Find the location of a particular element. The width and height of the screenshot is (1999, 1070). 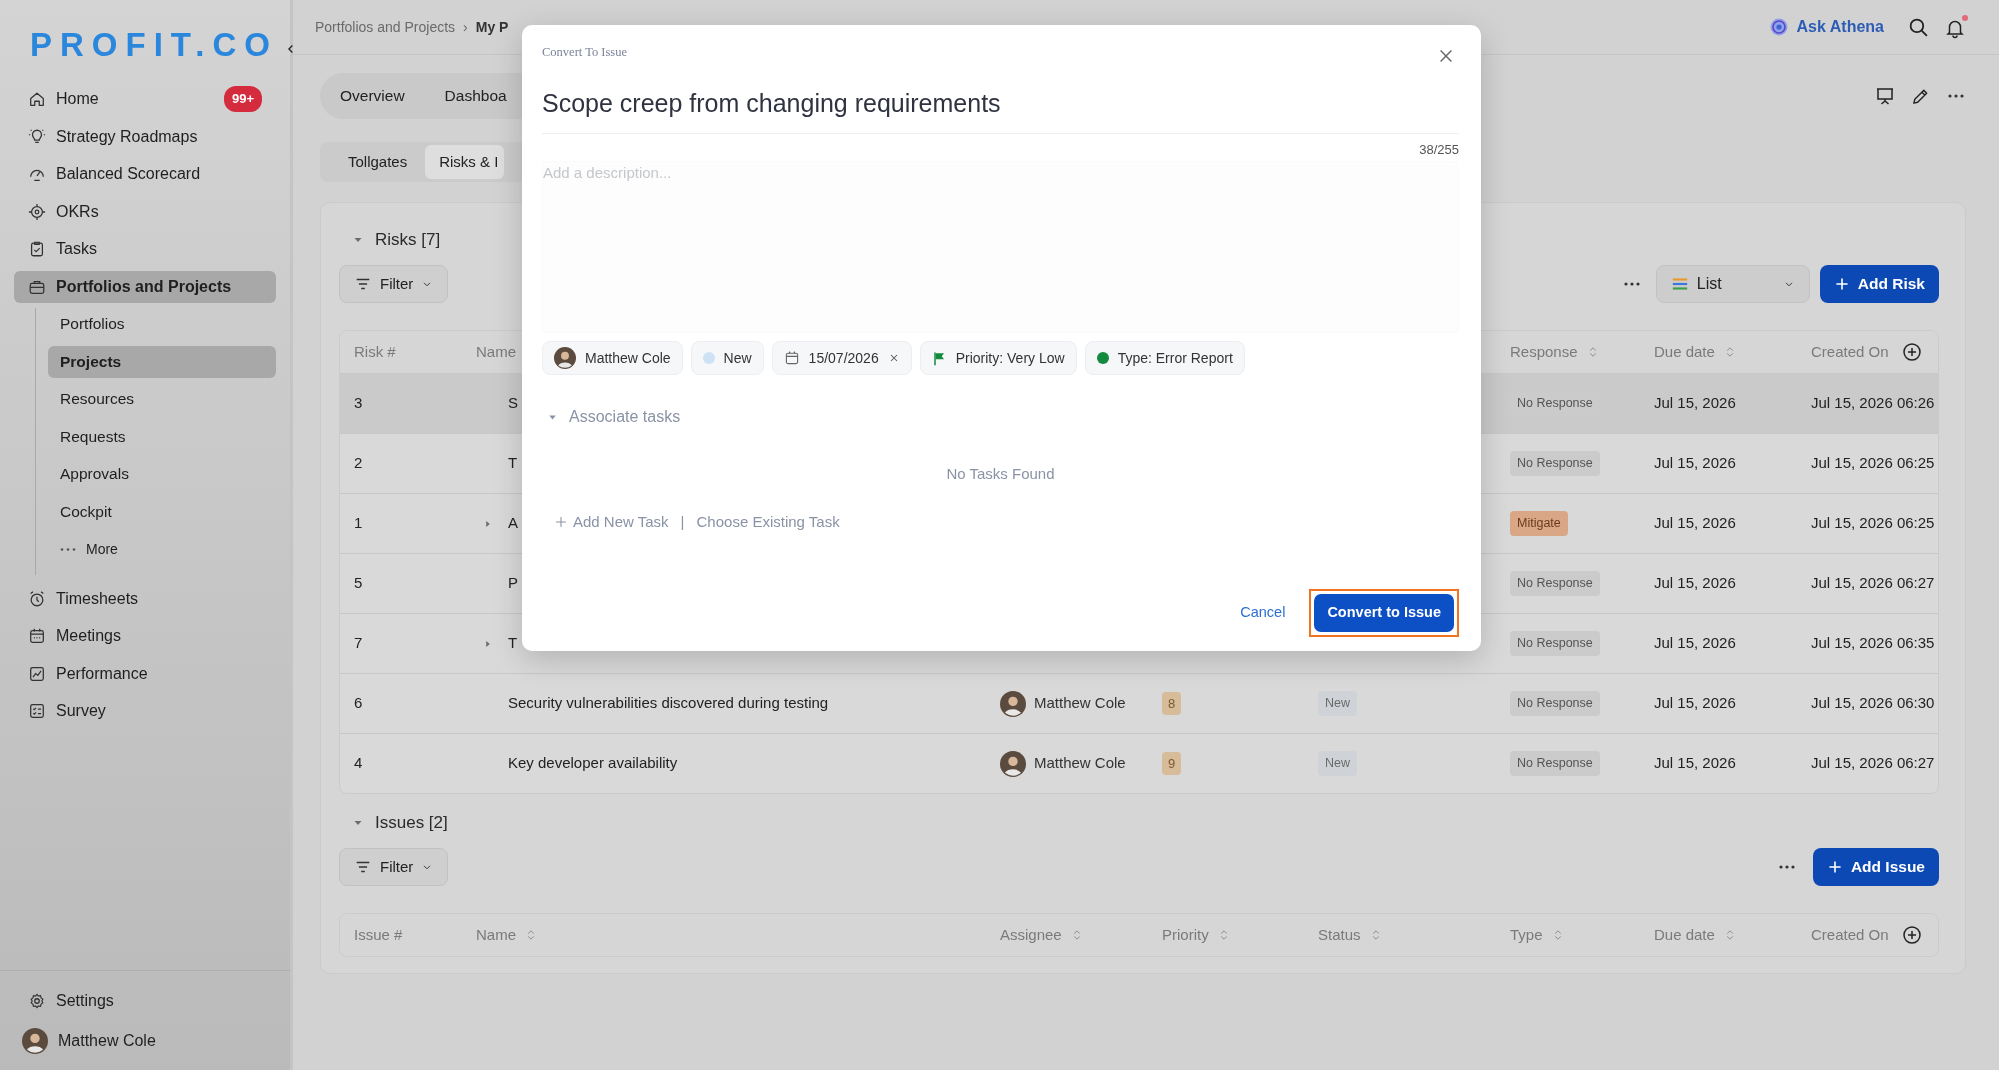

sidebar-subitem: Projects is located at coordinates (162, 361).